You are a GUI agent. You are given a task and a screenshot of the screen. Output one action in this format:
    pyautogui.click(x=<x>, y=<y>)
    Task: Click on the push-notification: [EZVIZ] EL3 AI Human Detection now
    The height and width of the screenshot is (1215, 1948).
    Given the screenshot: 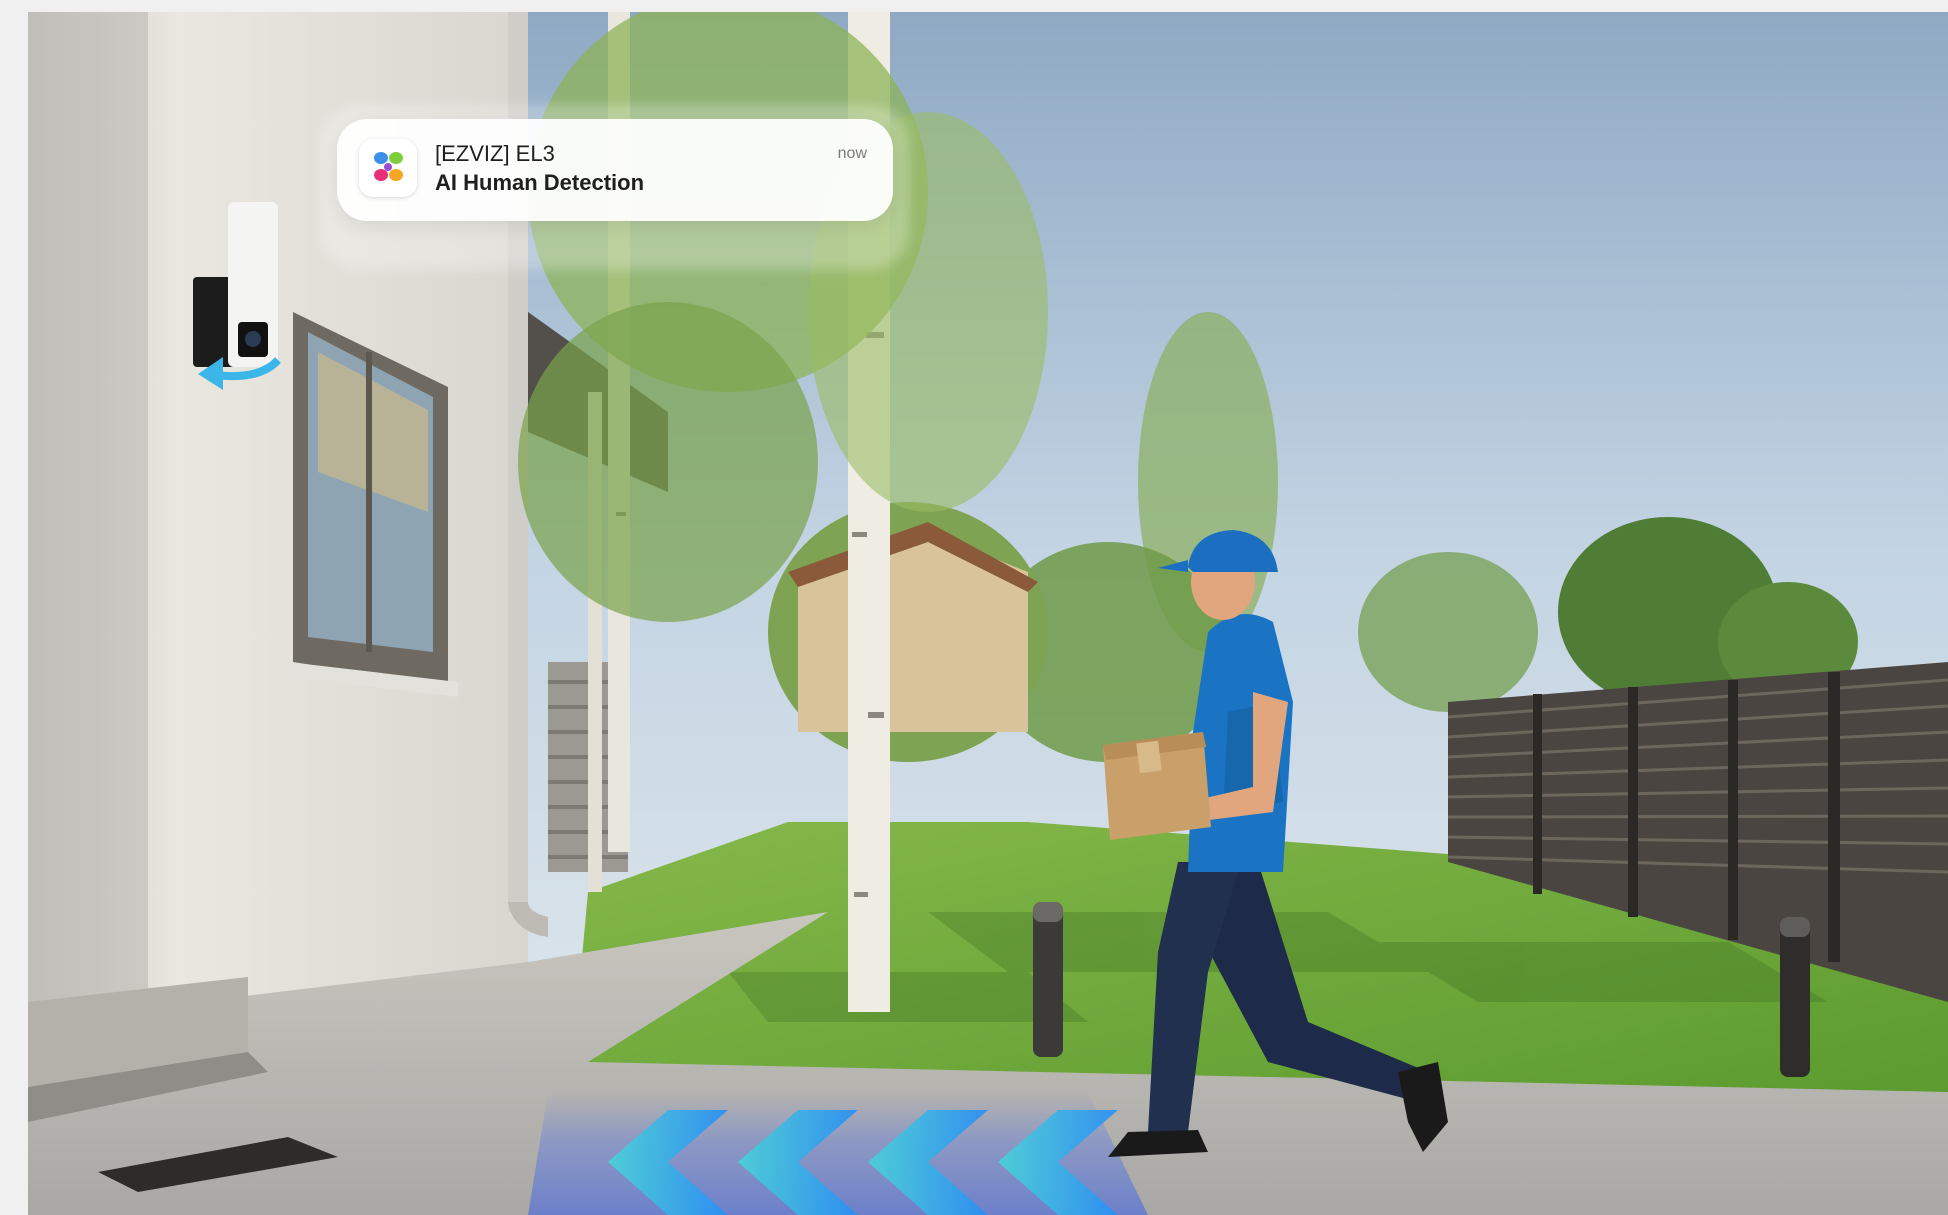 What is the action you would take?
    pyautogui.click(x=615, y=170)
    